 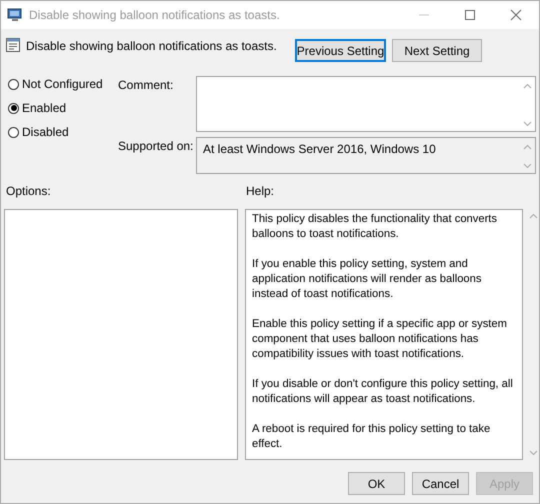 I want to click on previous-setting-button: Previous Setting, so click(x=340, y=50).